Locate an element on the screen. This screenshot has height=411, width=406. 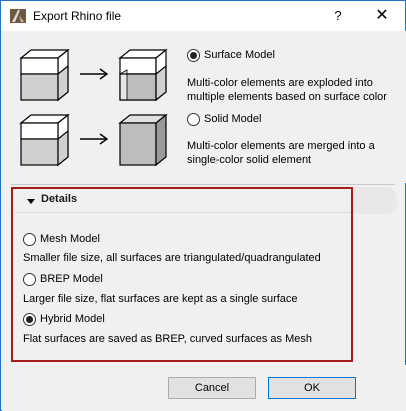
brep-model-radio is located at coordinates (29, 279).